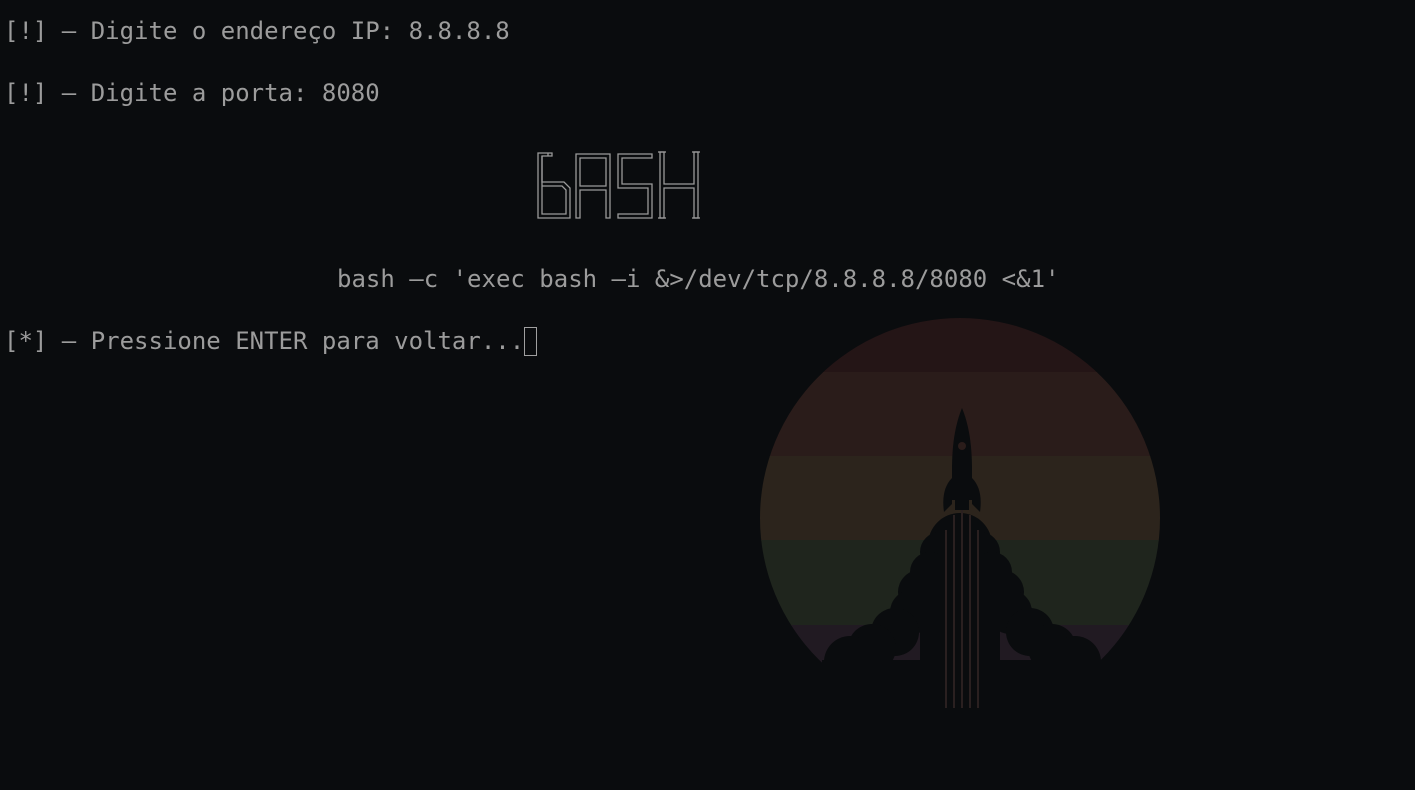  What do you see at coordinates (618, 185) in the screenshot?
I see `bash-ascii-banner` at bounding box center [618, 185].